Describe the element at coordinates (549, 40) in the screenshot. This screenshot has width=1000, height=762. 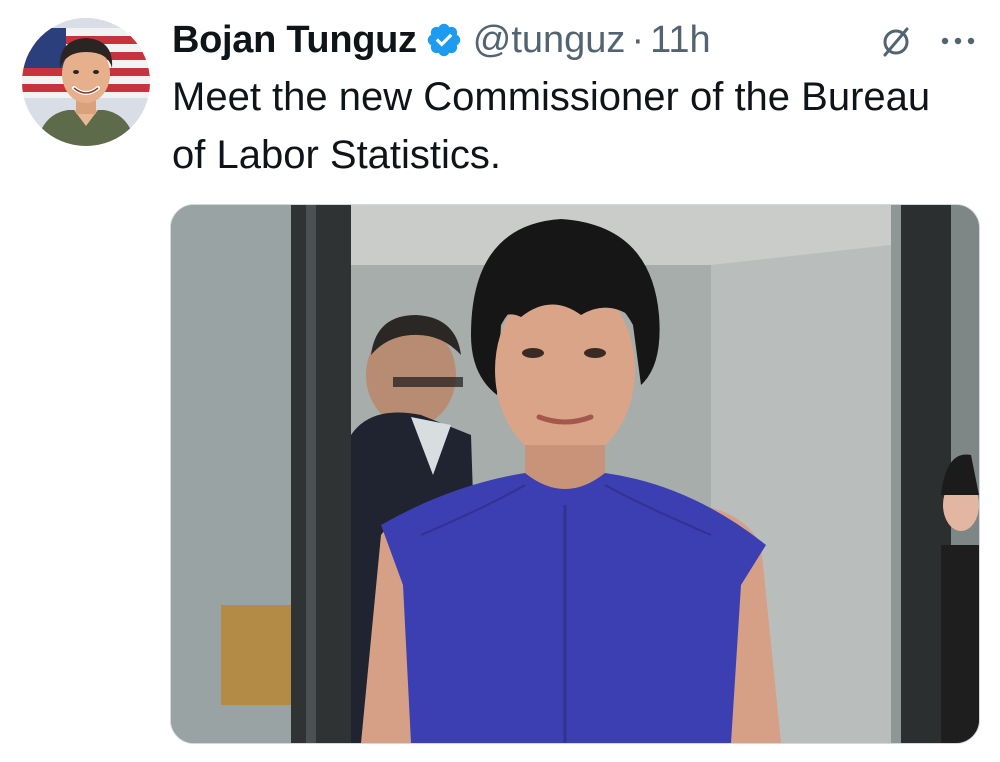
I see `author-handle: @tunguz` at that location.